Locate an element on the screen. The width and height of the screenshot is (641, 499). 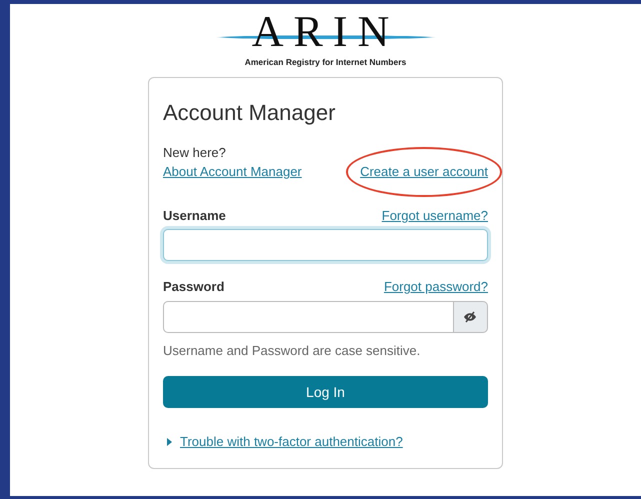
disclosure-link: Trouble with two-factor authentication? is located at coordinates (291, 442).